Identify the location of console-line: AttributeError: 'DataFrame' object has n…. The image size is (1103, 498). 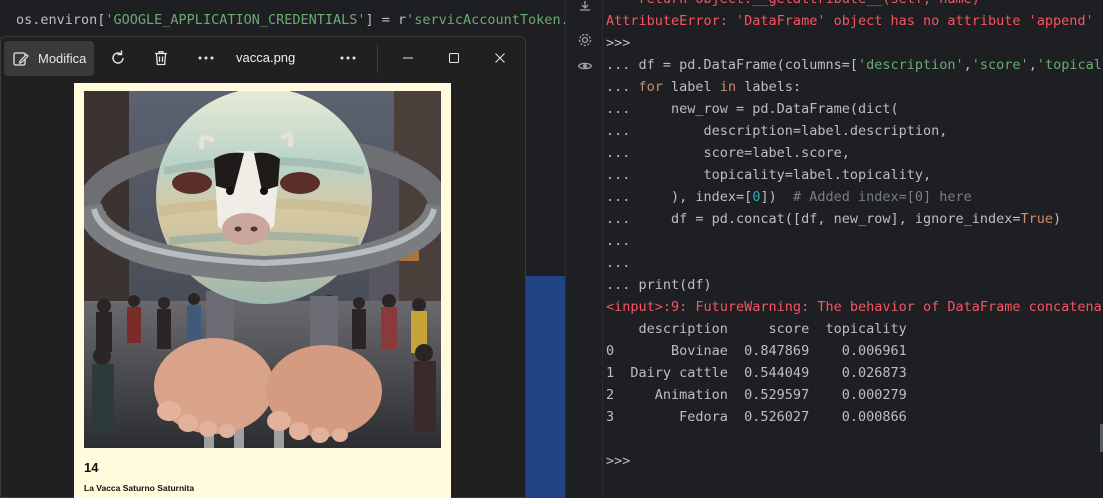
(850, 21).